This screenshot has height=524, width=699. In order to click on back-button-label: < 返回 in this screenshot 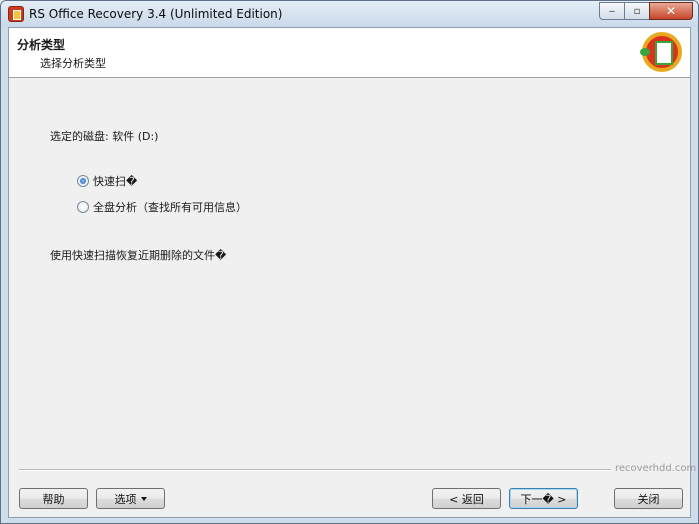, I will do `click(466, 499)`.